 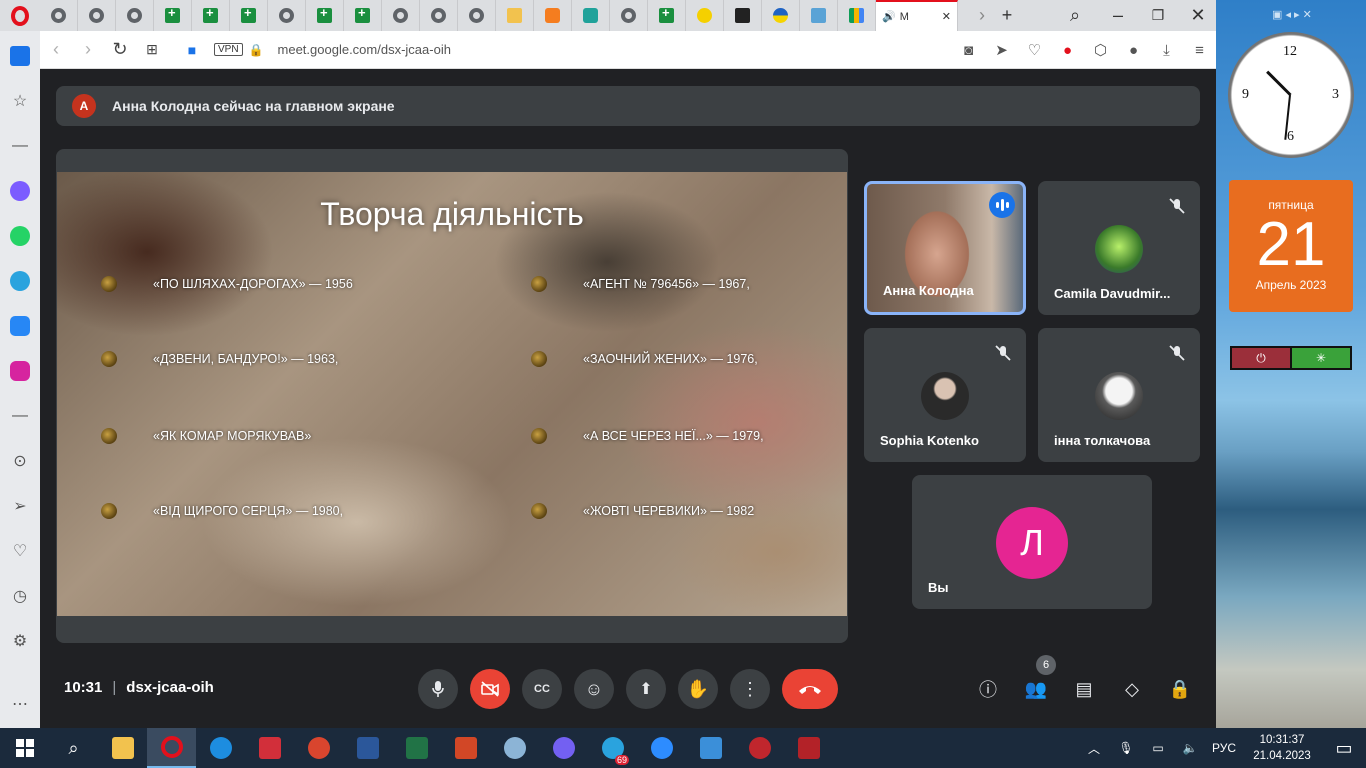 I want to click on taskbar-word, so click(x=367, y=748).